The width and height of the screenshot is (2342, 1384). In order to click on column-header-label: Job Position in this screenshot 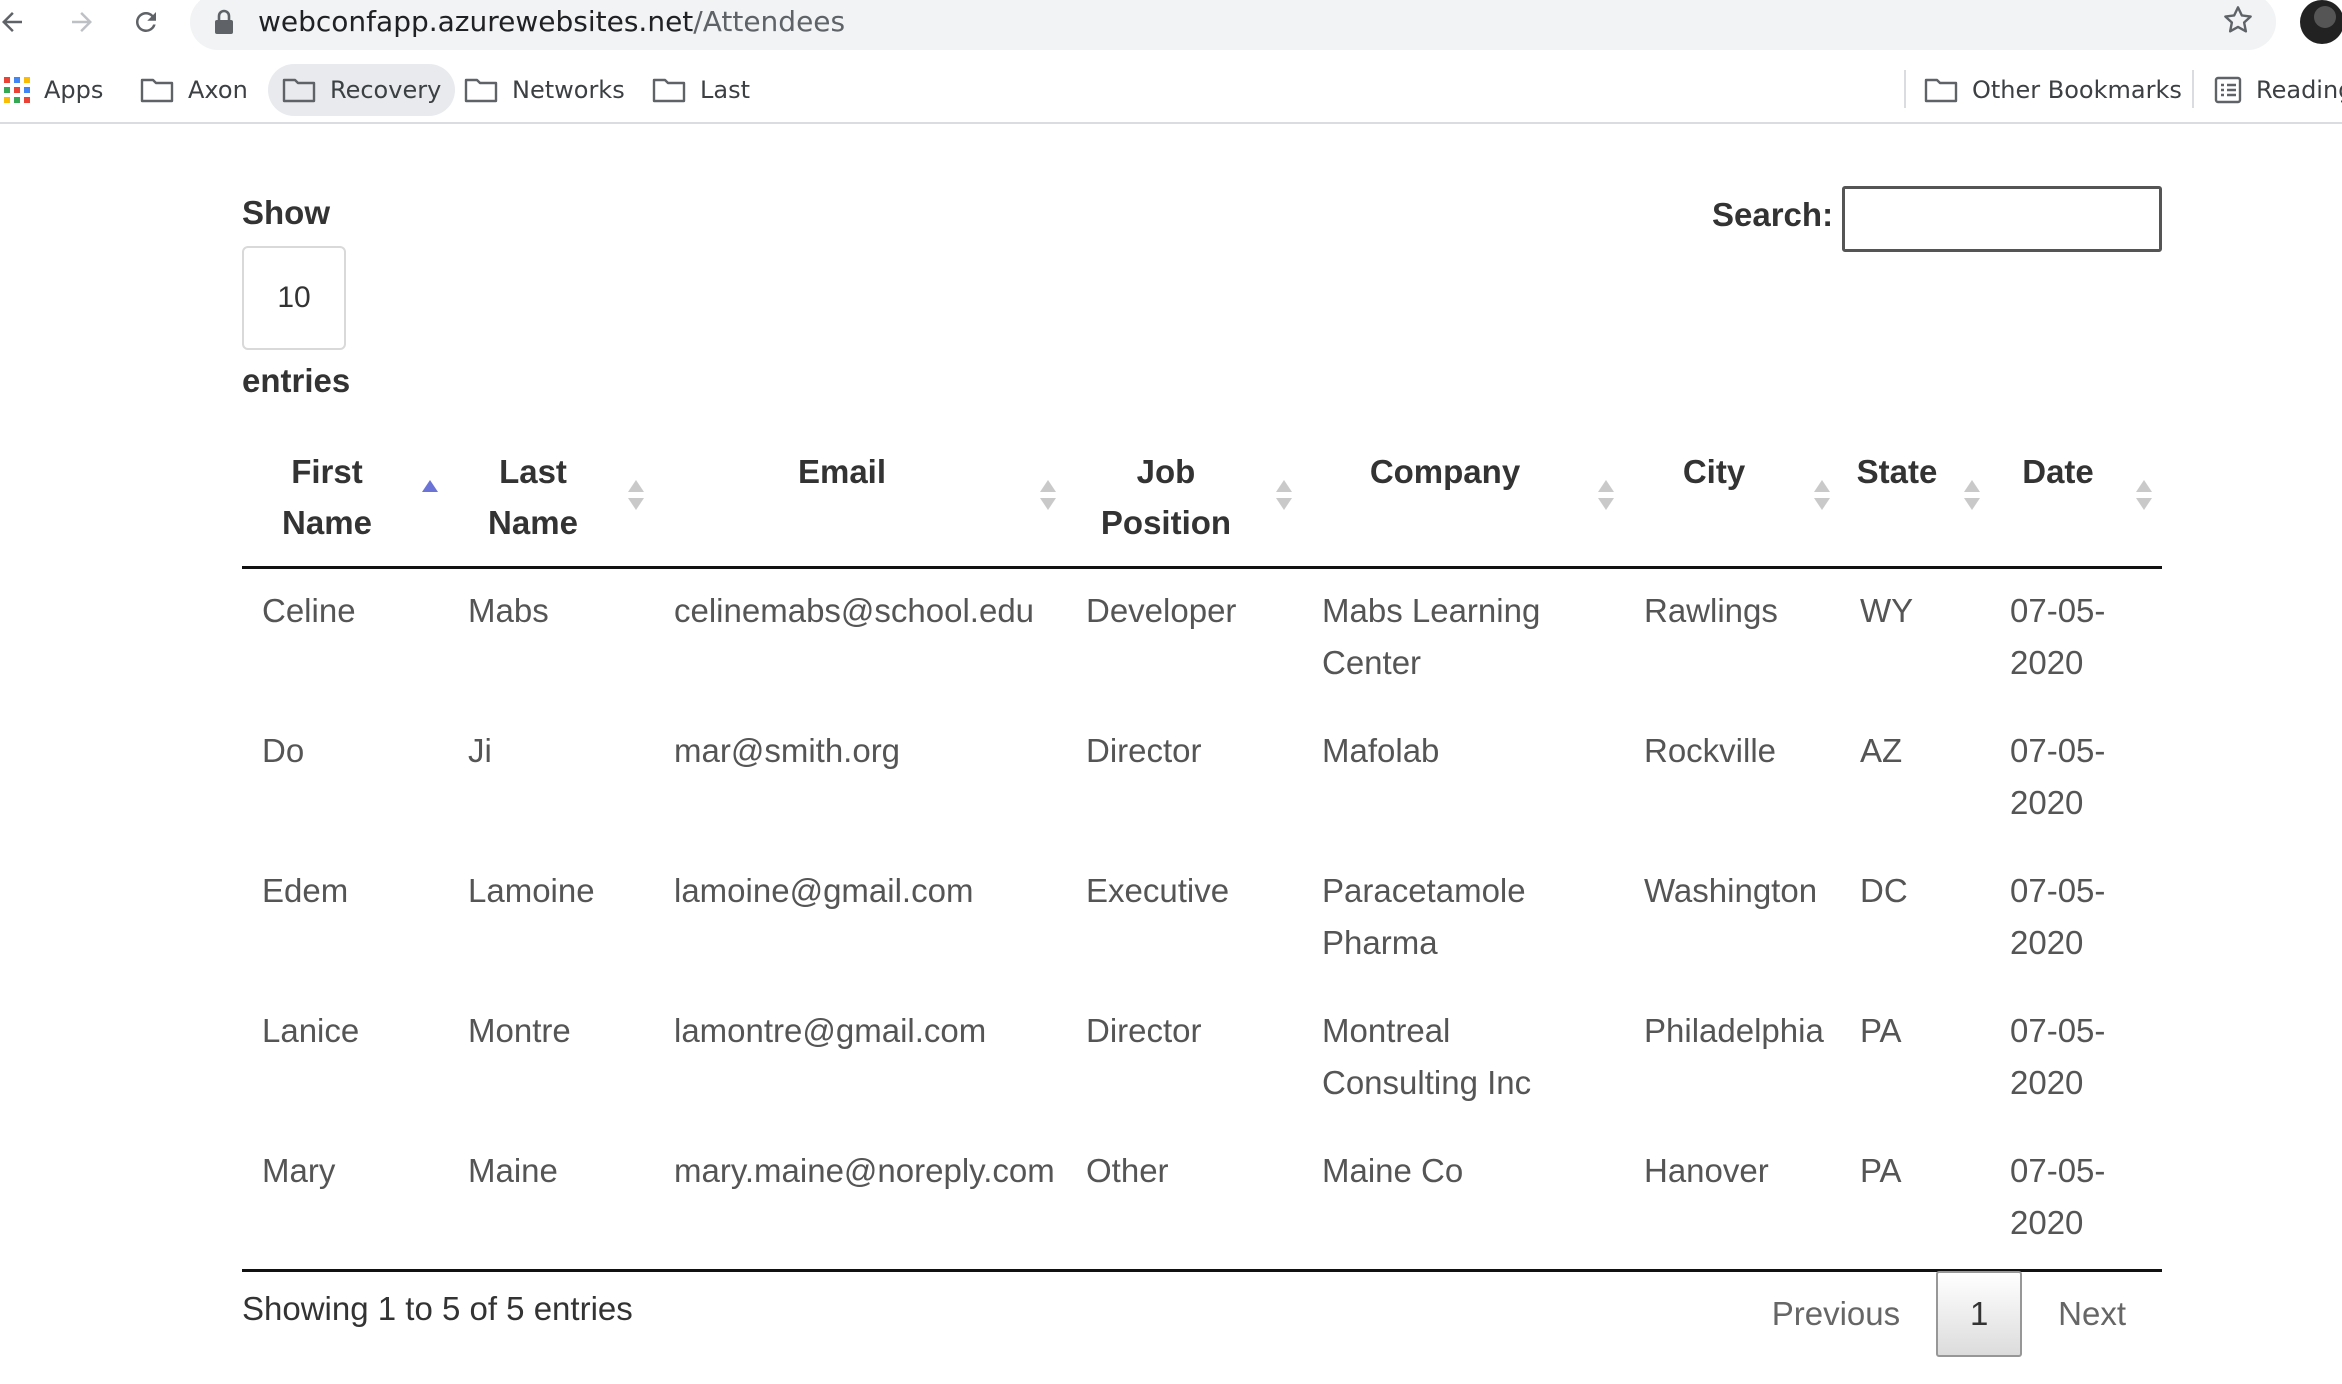, I will do `click(1166, 497)`.